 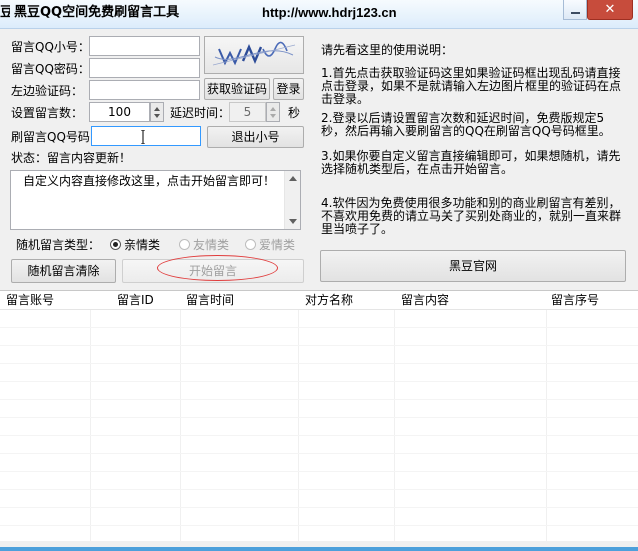 I want to click on status-text: 状态：留言内容更新！, so click(x=71, y=158).